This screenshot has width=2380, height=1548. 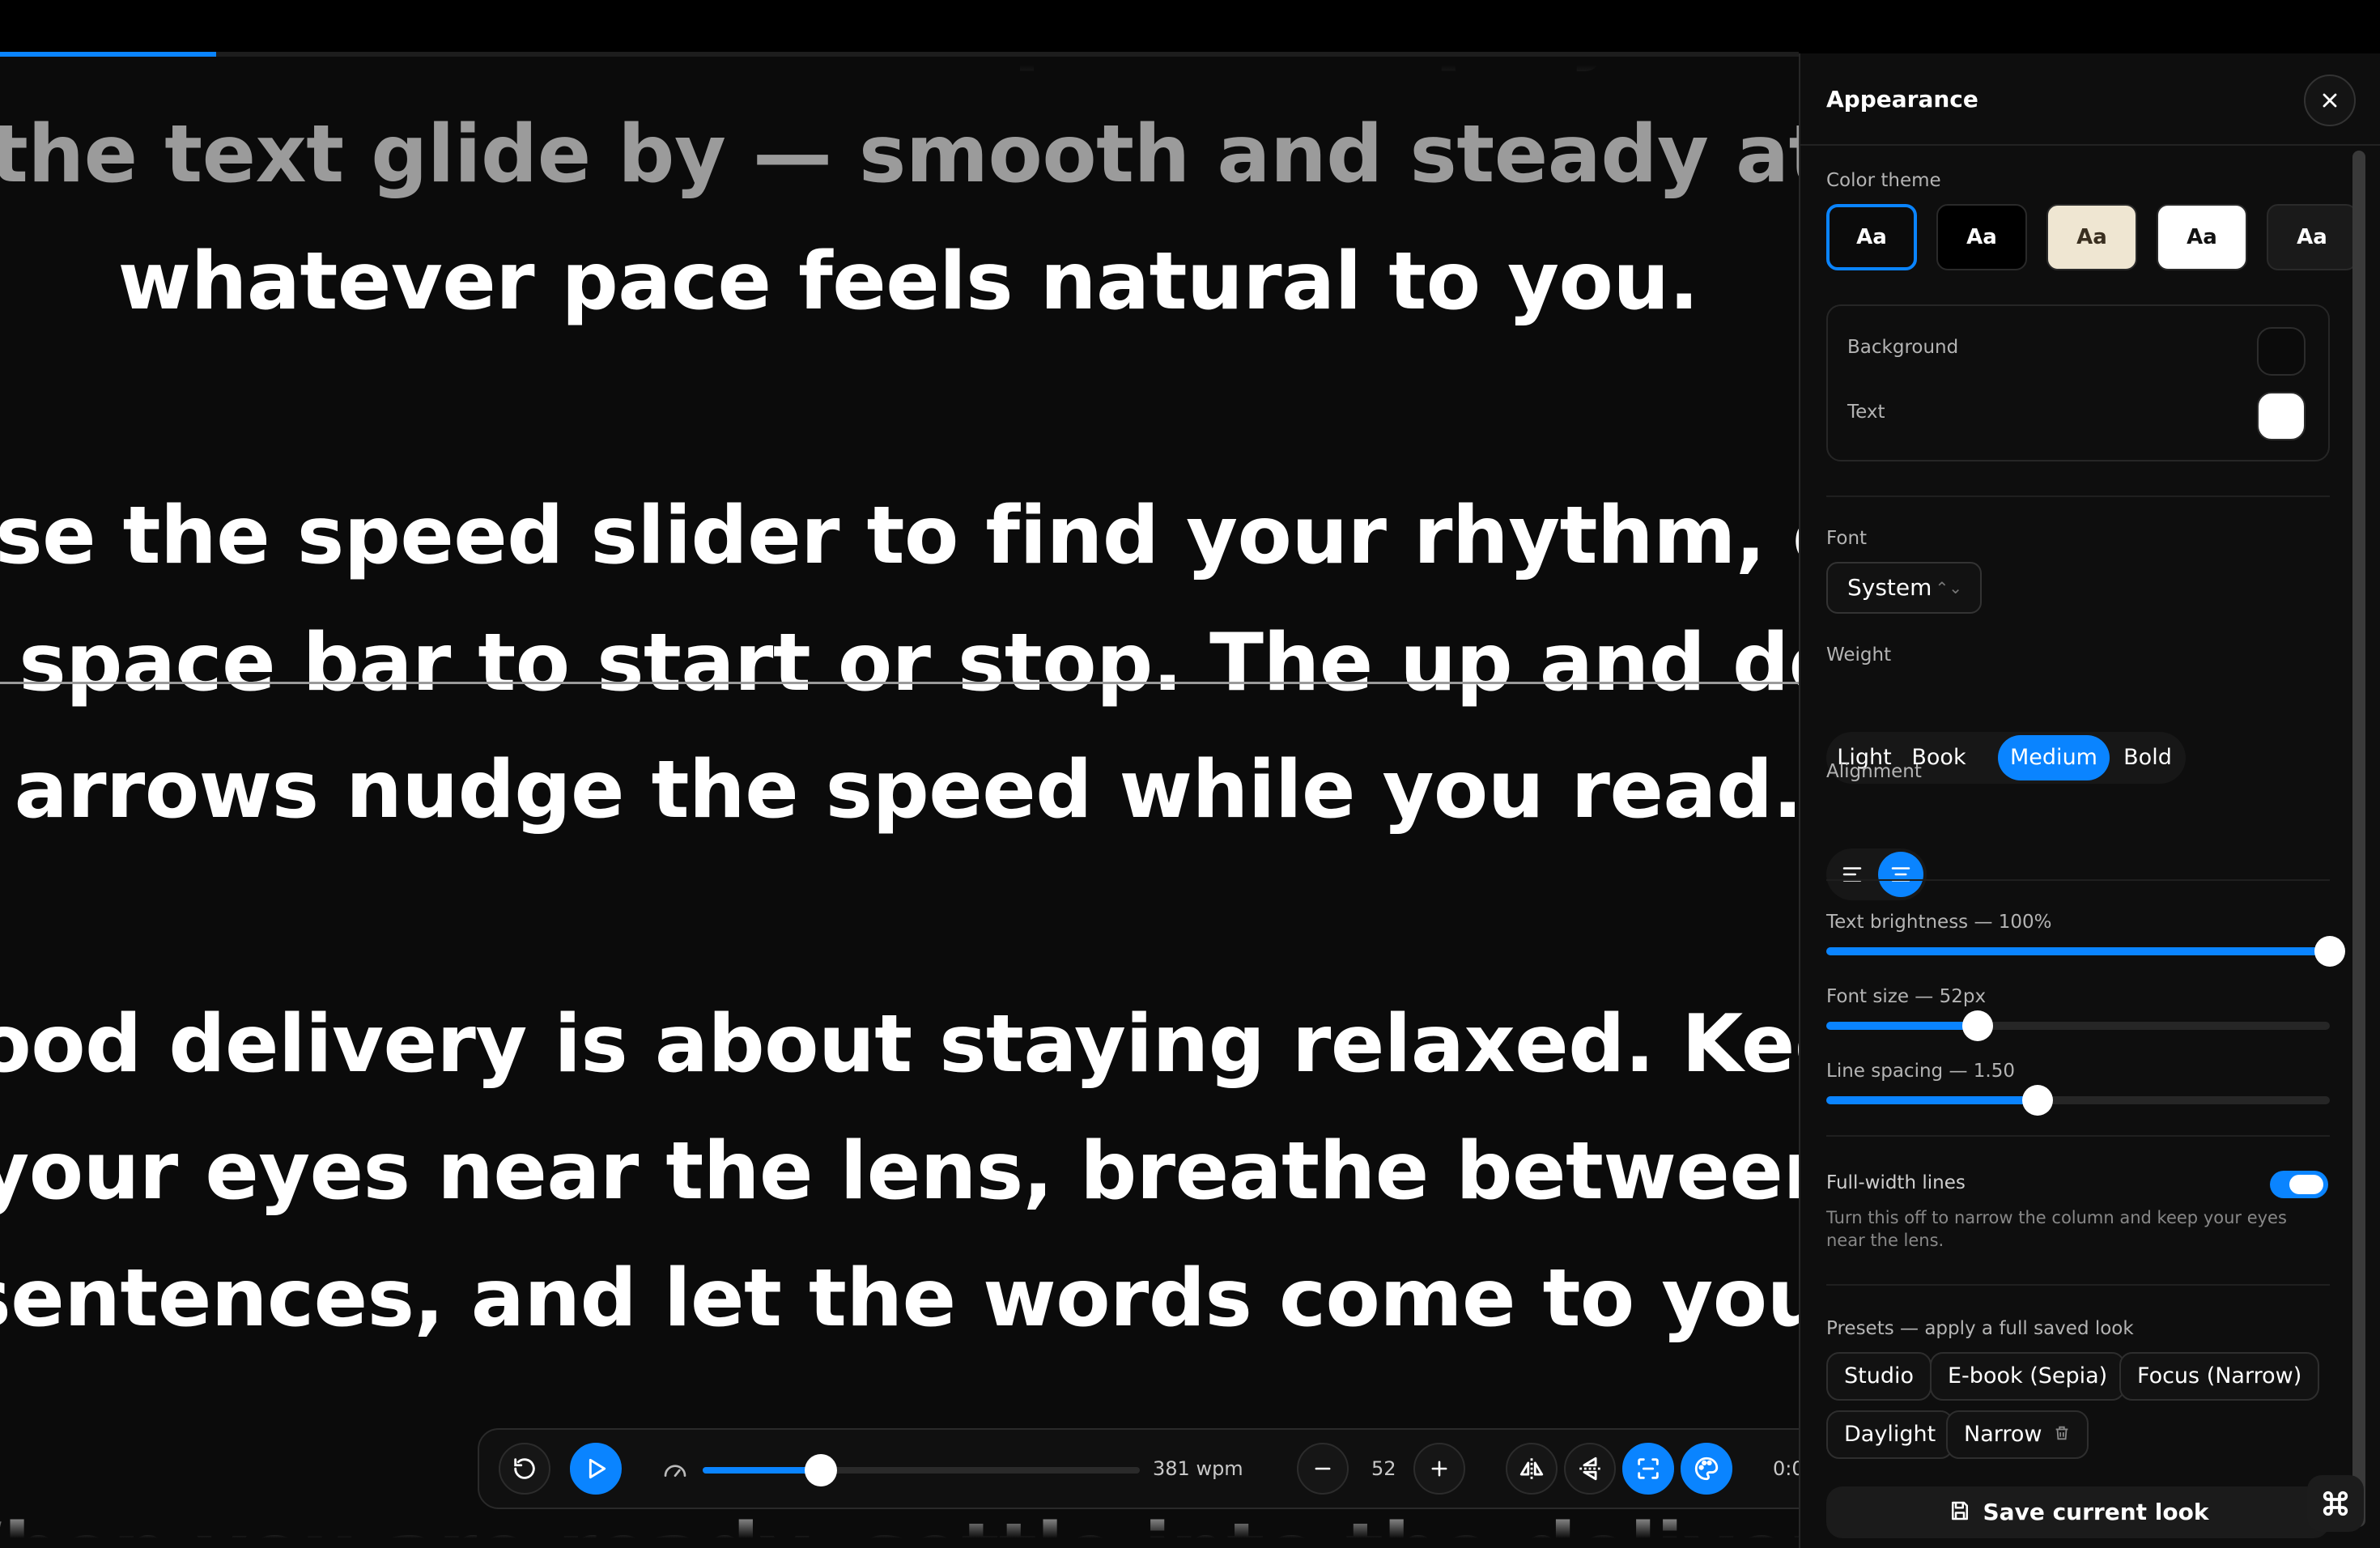 I want to click on plus-icon, so click(x=1439, y=1469).